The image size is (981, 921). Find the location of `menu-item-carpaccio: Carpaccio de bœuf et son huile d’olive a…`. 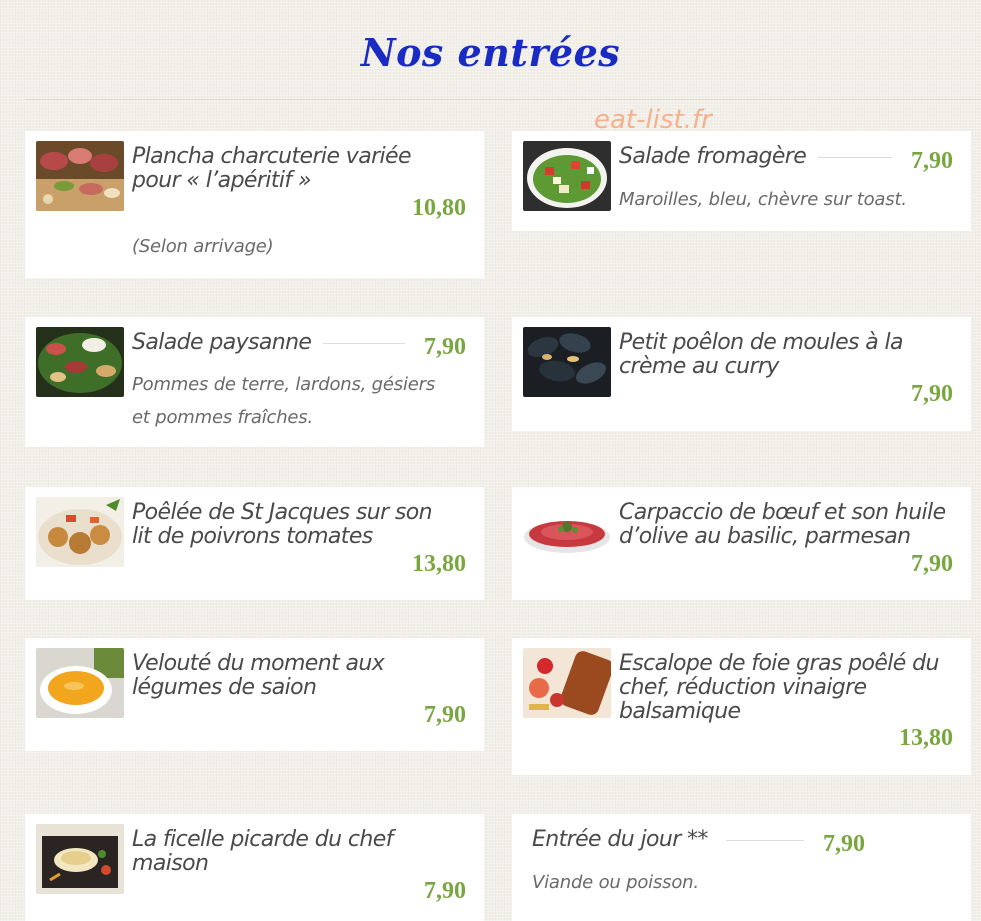

menu-item-carpaccio: Carpaccio de bœuf et son huile d’olive a… is located at coordinates (741, 543).